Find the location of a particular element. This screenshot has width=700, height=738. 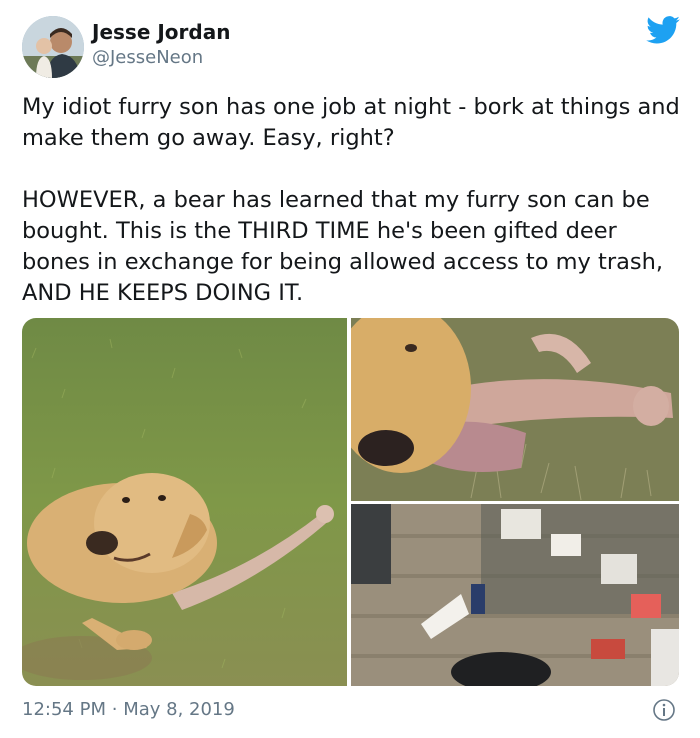

timestamp: 12:54 PM · May 8, 2019 is located at coordinates (128, 709).